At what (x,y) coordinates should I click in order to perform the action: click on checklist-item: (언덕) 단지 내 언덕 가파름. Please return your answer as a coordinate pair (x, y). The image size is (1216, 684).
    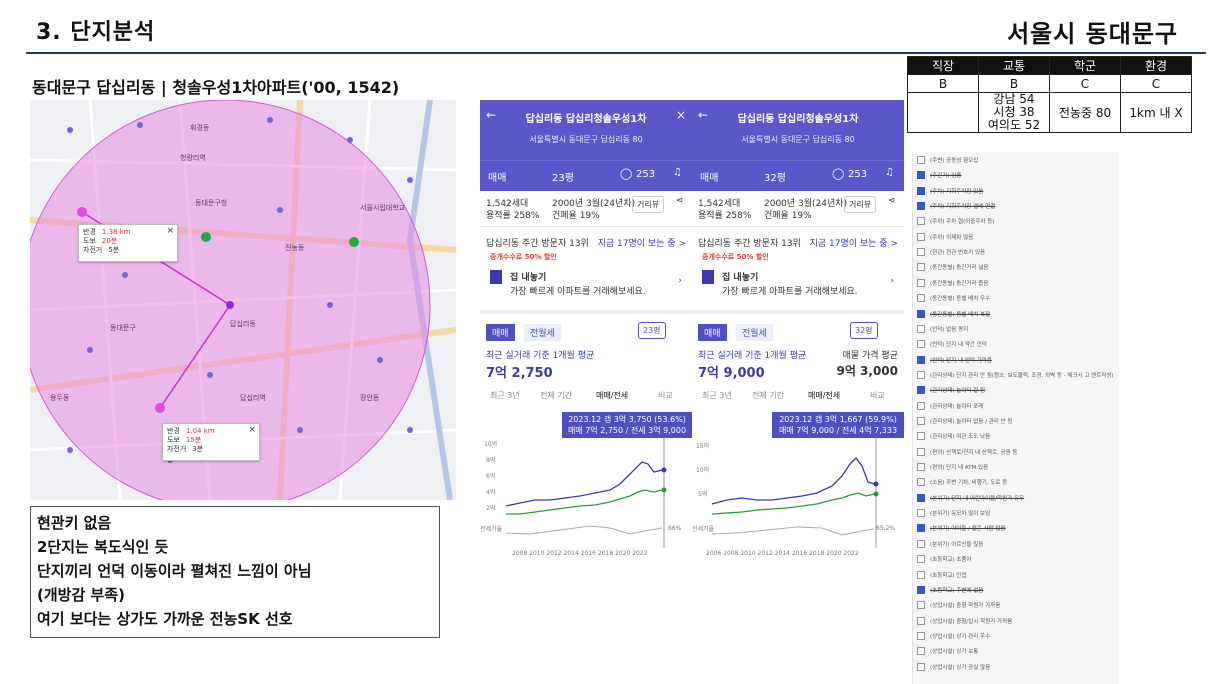
    Looking at the image, I should click on (1016, 359).